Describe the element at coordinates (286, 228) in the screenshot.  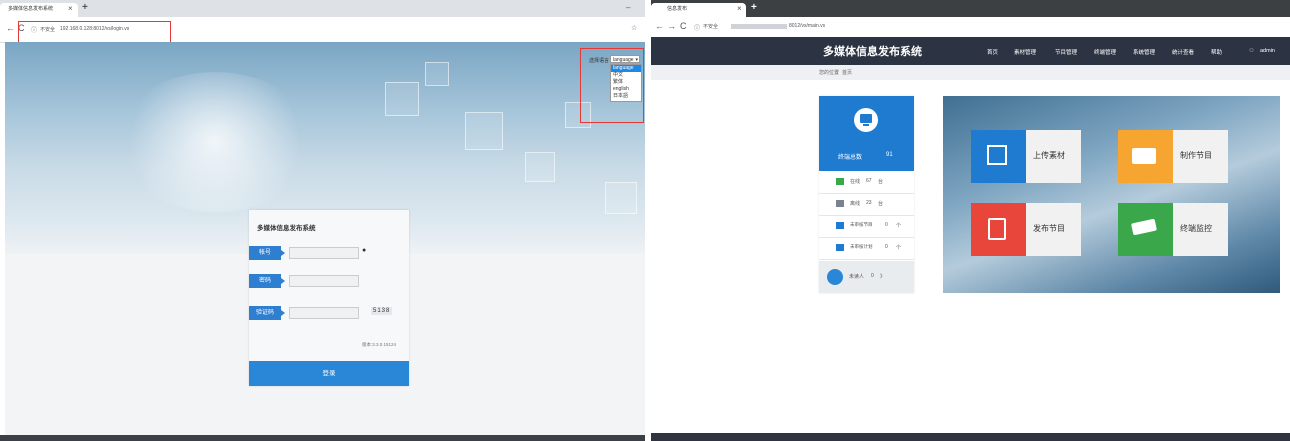
I see `login-title: 多媒体信息发布系统` at that location.